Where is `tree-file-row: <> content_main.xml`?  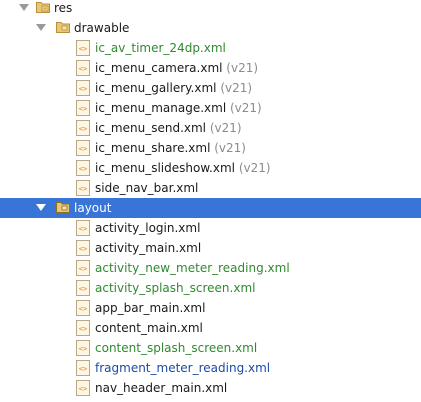
tree-file-row: <> content_main.xml is located at coordinates (210, 328).